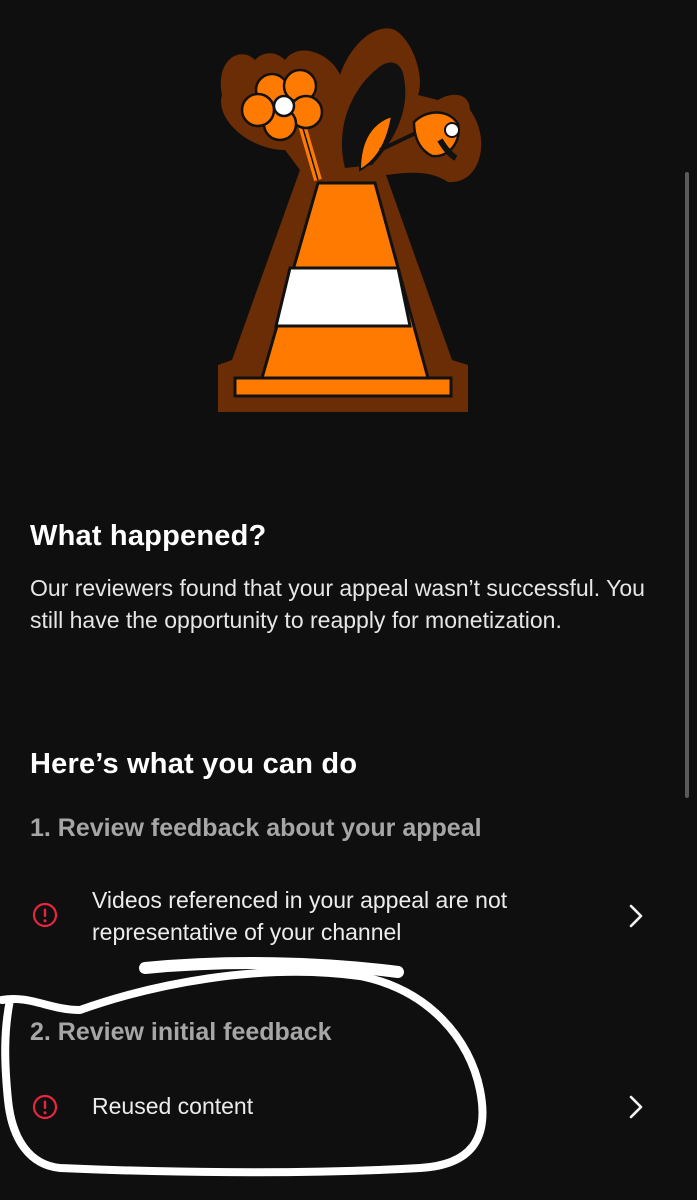 This screenshot has width=697, height=1200. I want to click on traffic-cone-illustration, so click(350, 220).